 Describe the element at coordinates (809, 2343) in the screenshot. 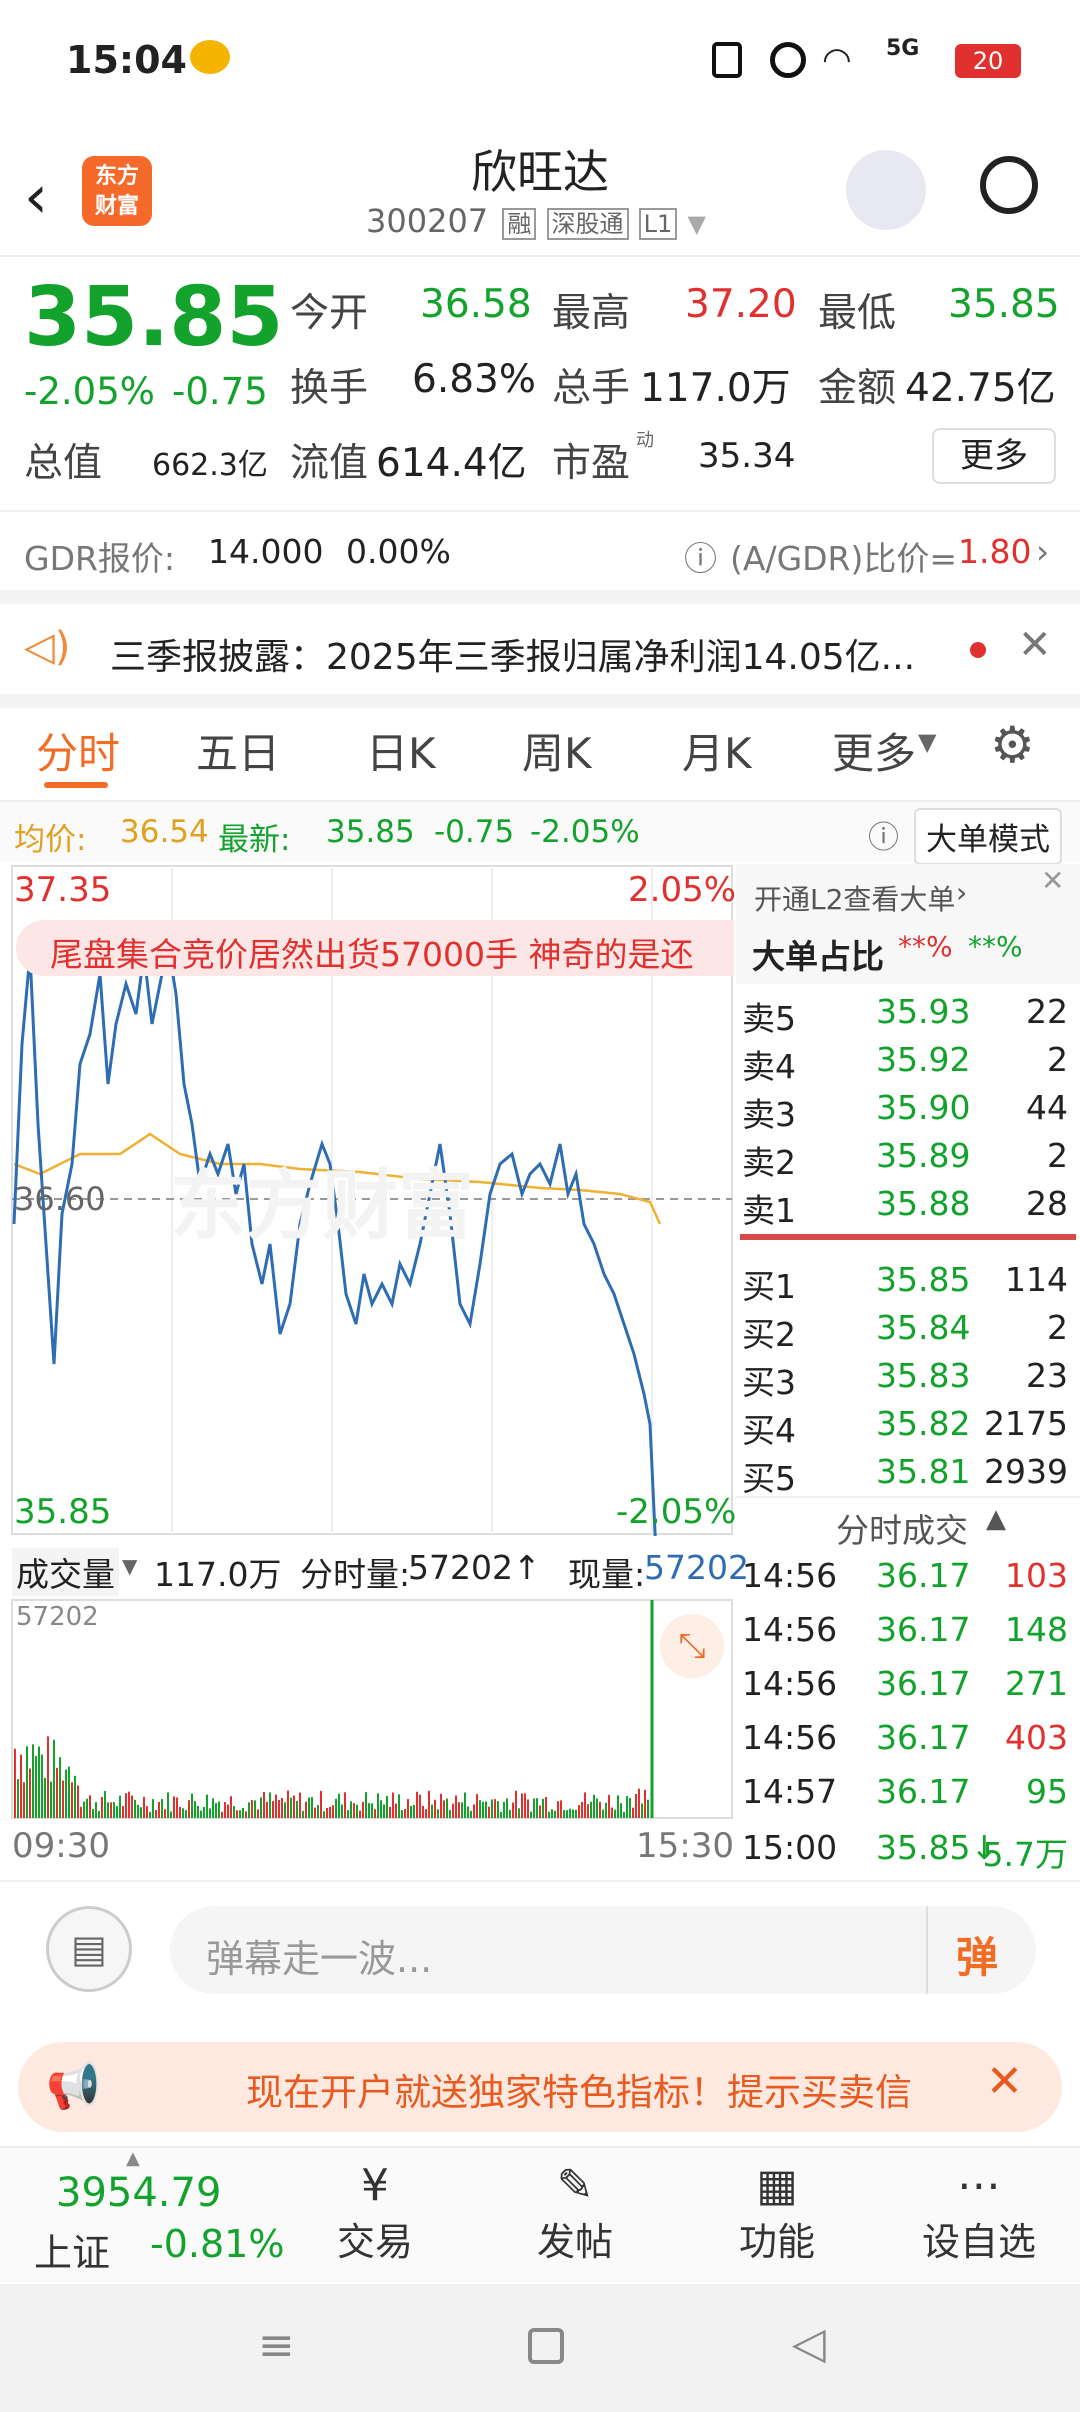

I see `back-nav-icon: ◁` at that location.